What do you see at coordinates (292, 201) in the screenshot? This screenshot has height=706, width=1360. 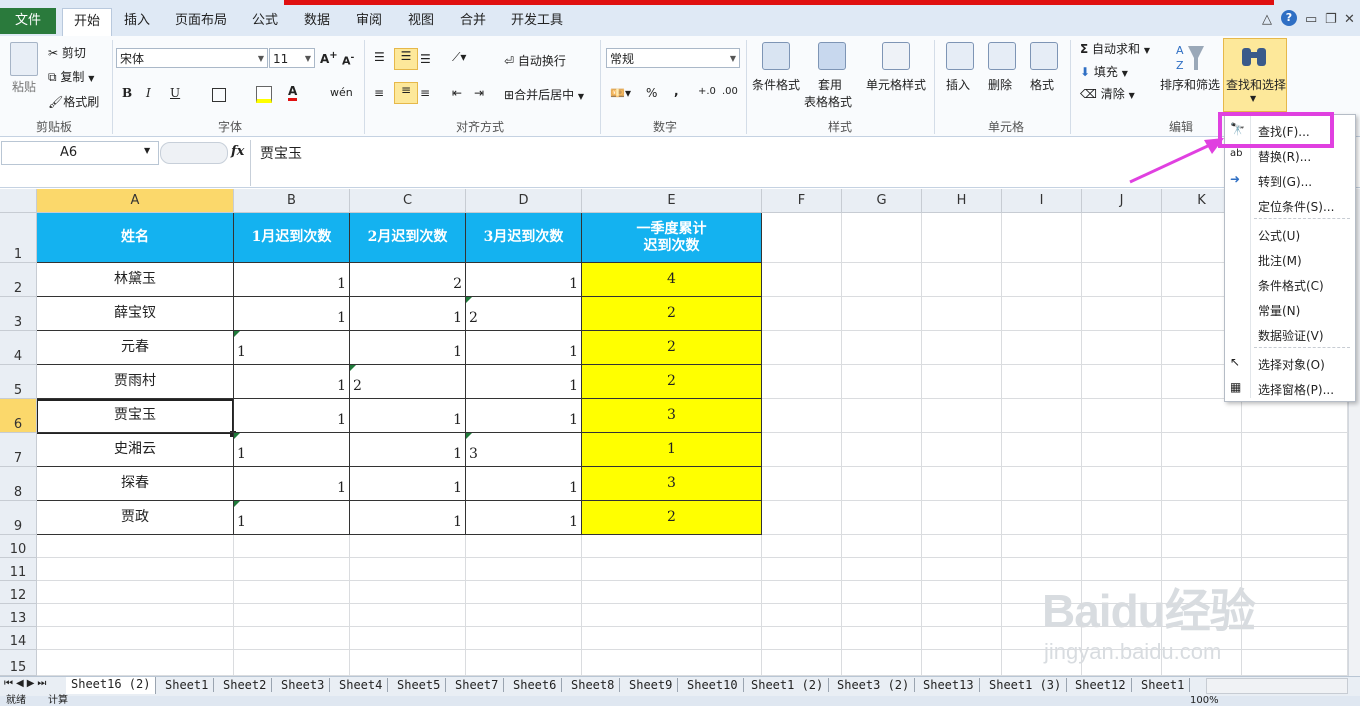 I see `column-header-b: B` at bounding box center [292, 201].